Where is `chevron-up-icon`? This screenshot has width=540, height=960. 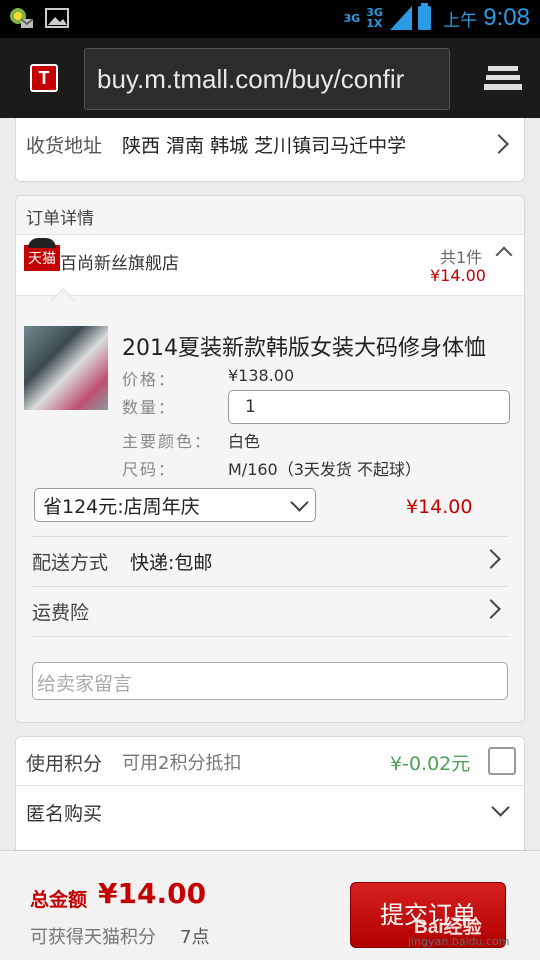
chevron-up-icon is located at coordinates (504, 255).